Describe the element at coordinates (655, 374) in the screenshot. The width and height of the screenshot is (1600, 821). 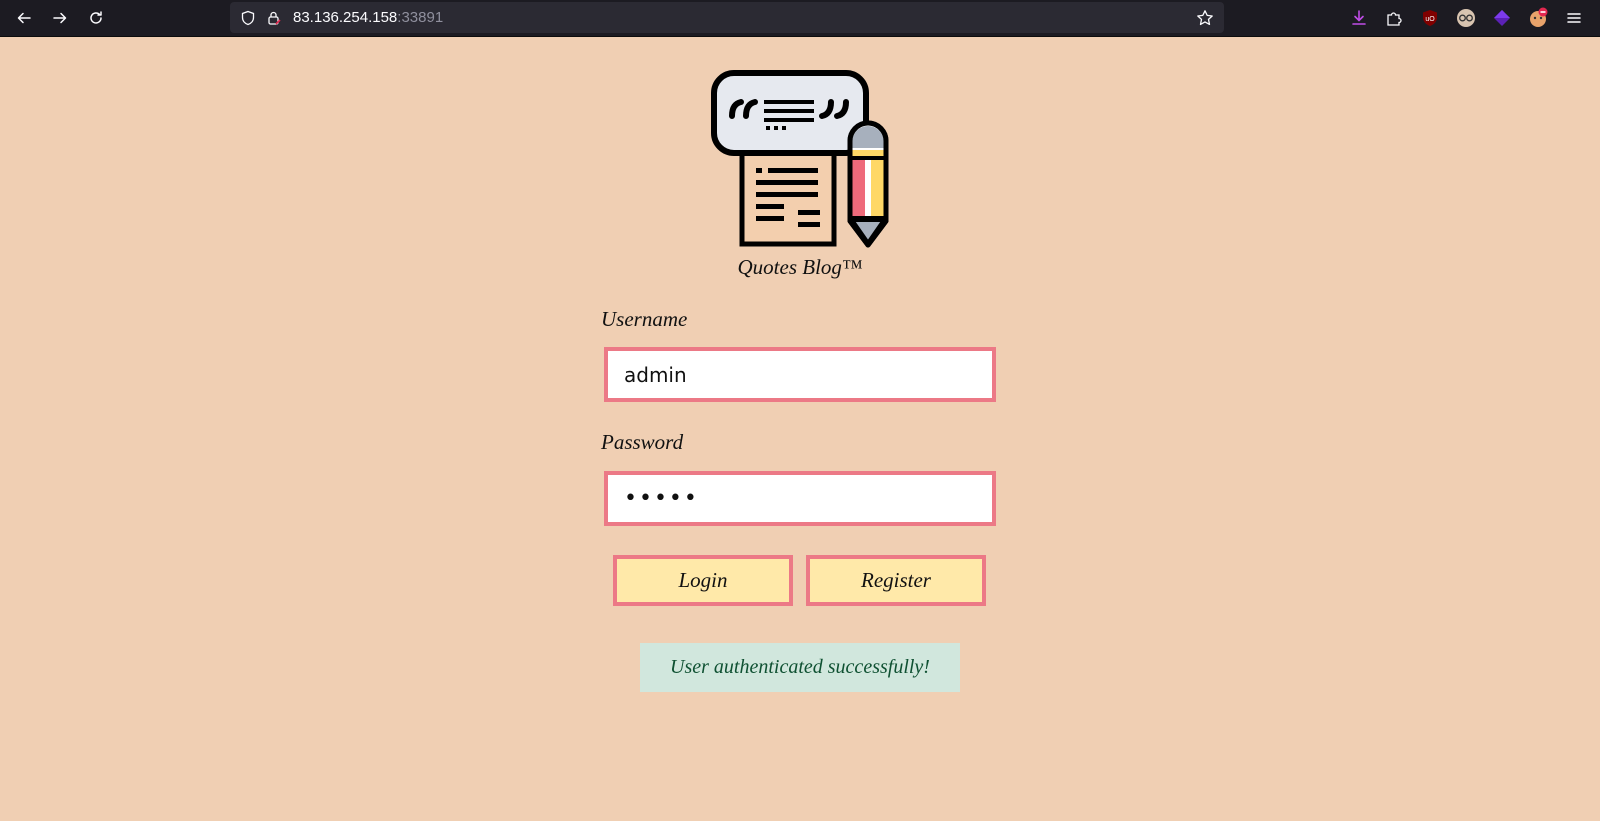
I see `username-value: admin` at that location.